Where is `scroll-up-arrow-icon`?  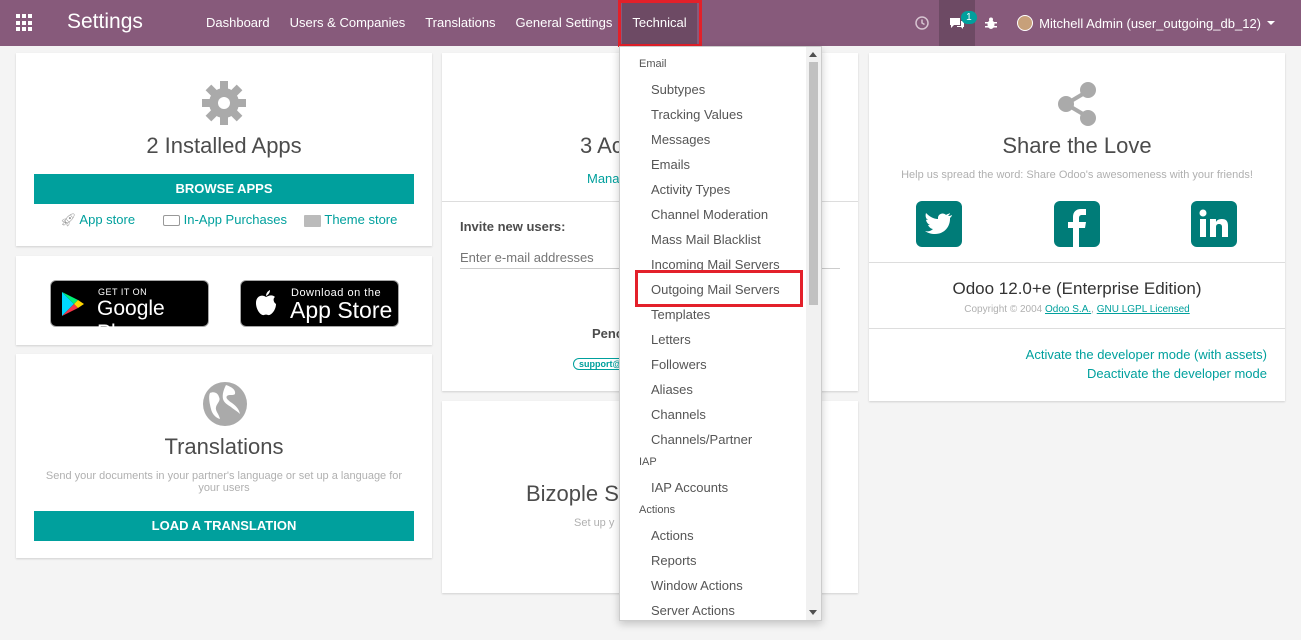
scroll-up-arrow-icon is located at coordinates (813, 54).